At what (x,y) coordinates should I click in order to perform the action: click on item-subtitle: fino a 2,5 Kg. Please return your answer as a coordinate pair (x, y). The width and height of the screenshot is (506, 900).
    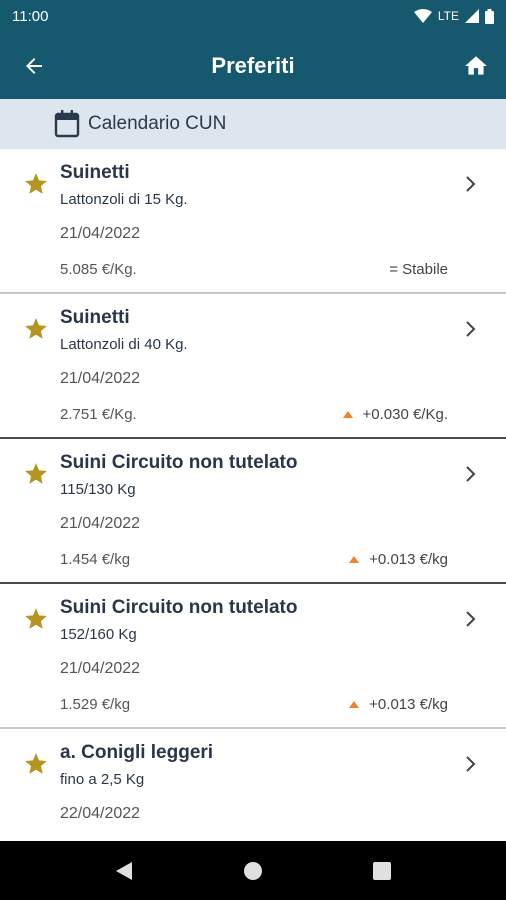
    Looking at the image, I should click on (102, 779).